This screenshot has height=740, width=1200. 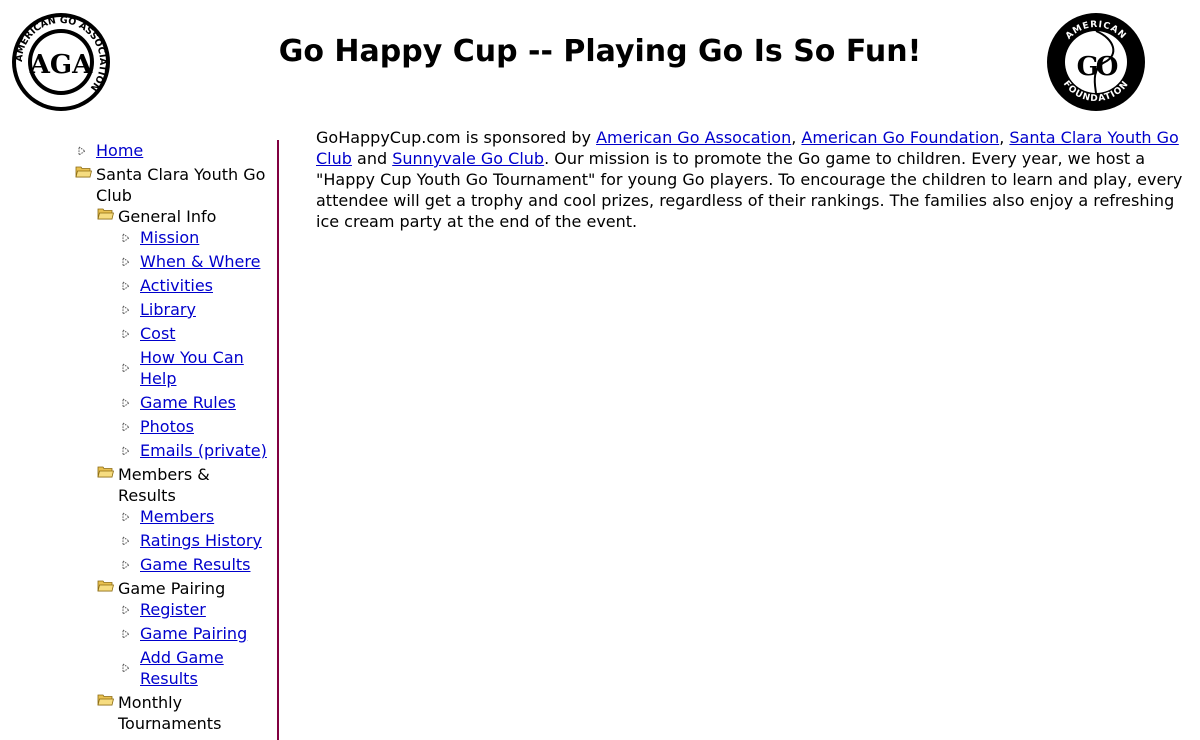 I want to click on nav-link: Game Results, so click(x=195, y=564).